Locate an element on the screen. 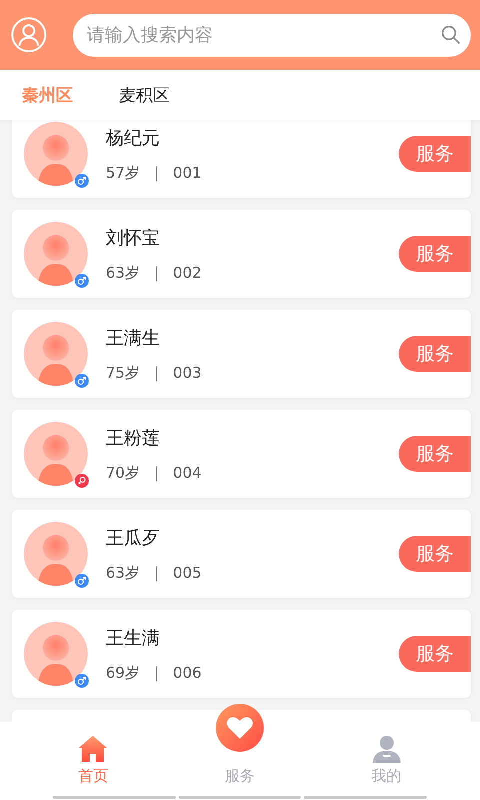  age-text: 57岁 is located at coordinates (123, 173).